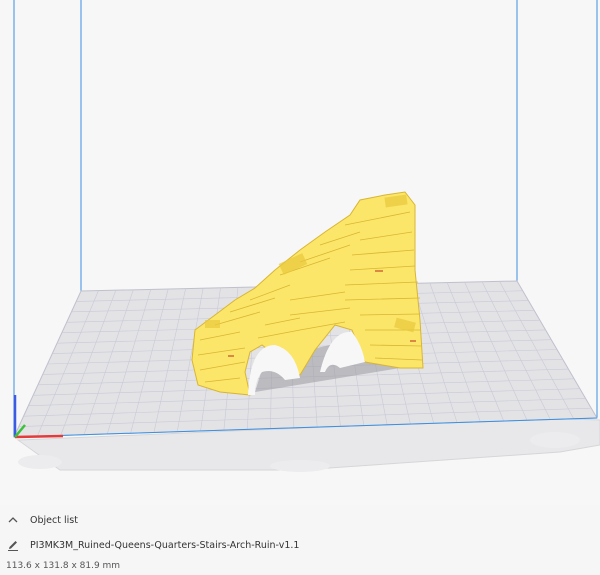 The image size is (600, 575). I want to click on pencil-icon, so click(13, 545).